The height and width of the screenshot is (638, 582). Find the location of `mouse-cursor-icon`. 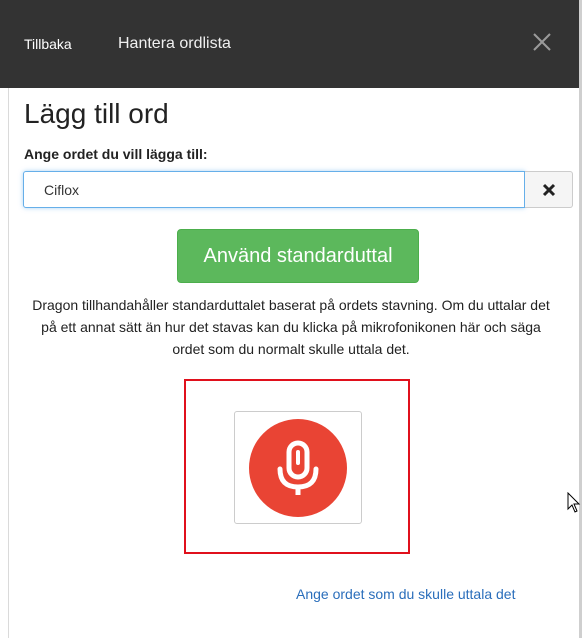

mouse-cursor-icon is located at coordinates (574, 505).